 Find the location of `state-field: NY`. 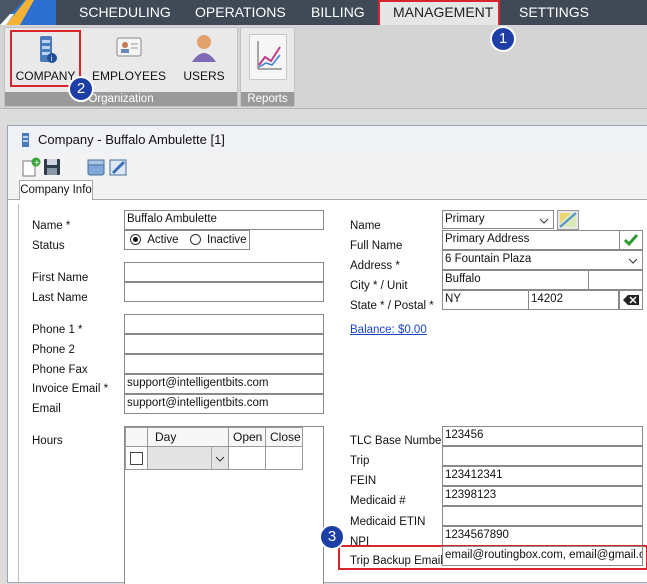

state-field: NY is located at coordinates (485, 300).